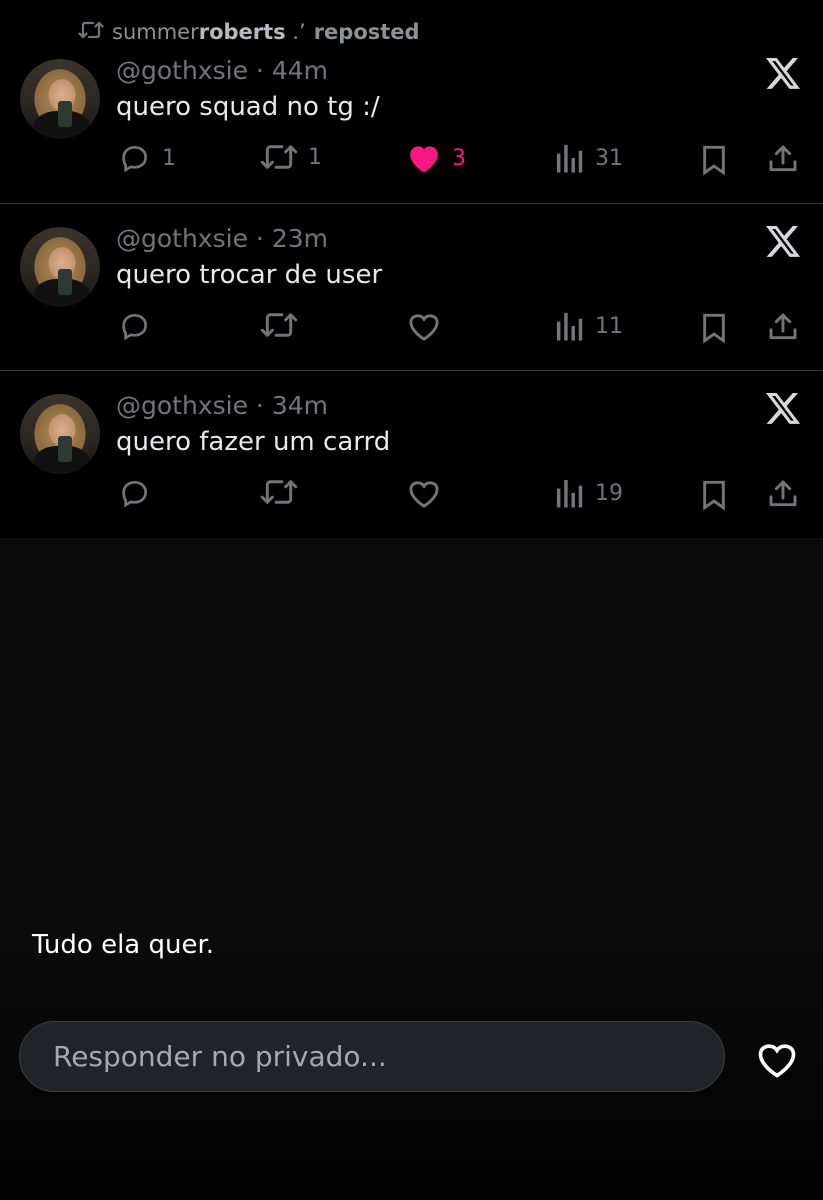 The width and height of the screenshot is (823, 1200). I want to click on story-caption: Tudo ela quer., so click(123, 945).